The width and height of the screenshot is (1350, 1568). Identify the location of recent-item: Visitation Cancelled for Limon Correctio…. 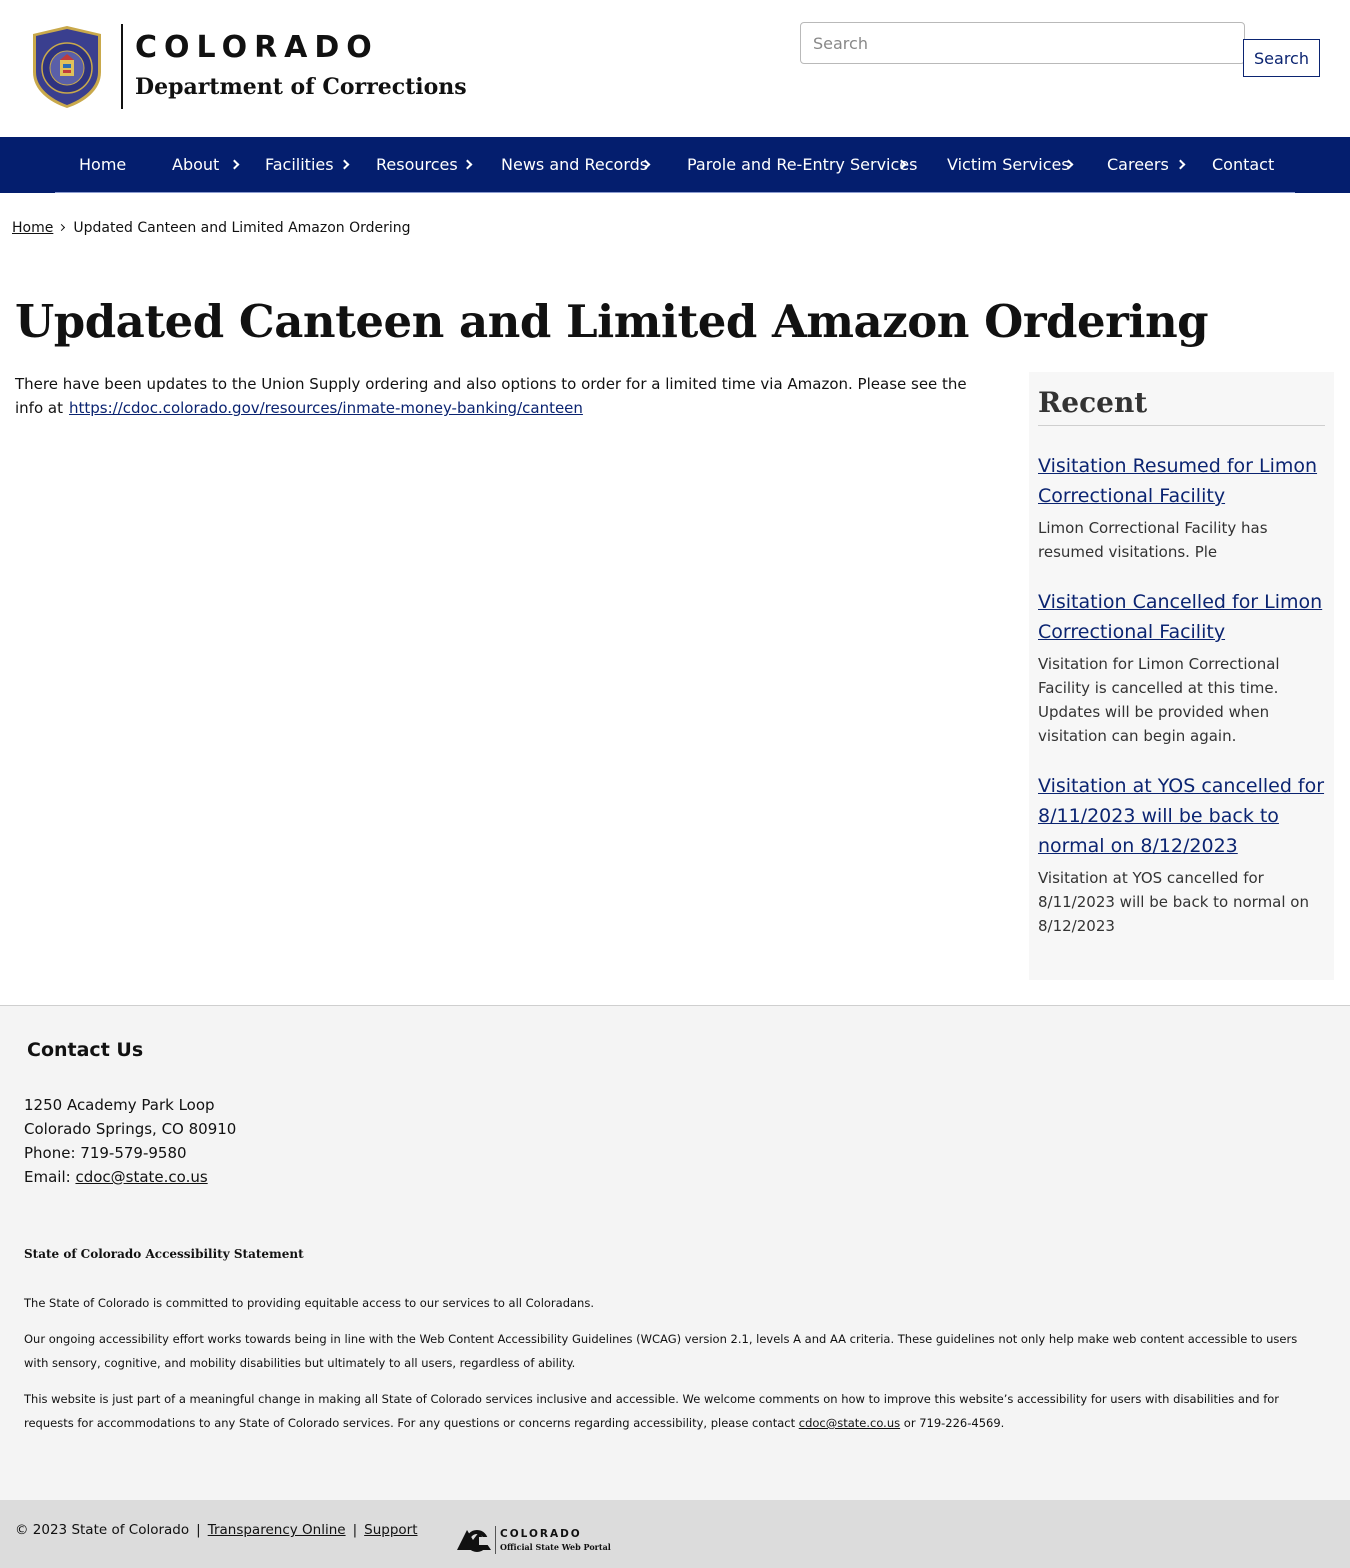
(1183, 667).